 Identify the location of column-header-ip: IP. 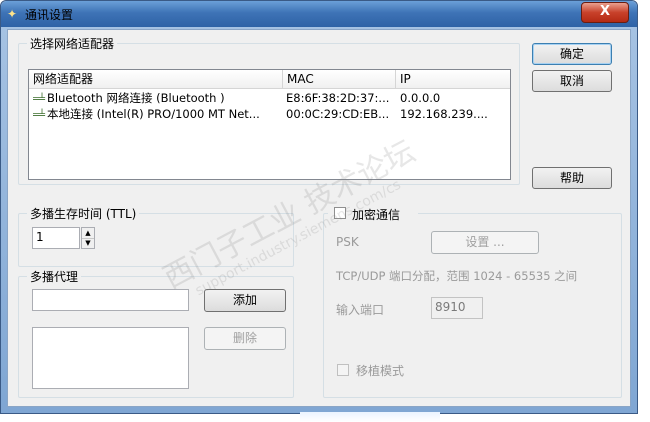
(453, 79).